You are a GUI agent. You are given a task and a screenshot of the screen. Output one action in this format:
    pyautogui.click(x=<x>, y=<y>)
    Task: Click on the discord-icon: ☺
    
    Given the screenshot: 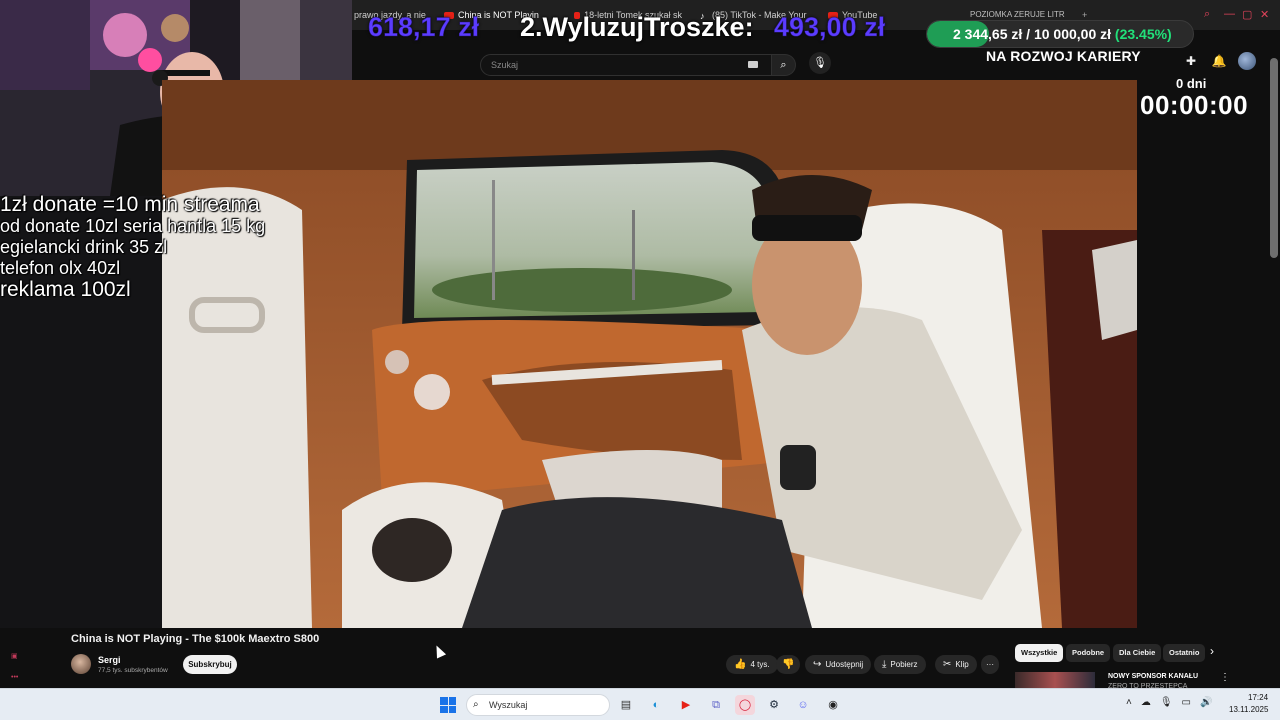 What is the action you would take?
    pyautogui.click(x=803, y=705)
    